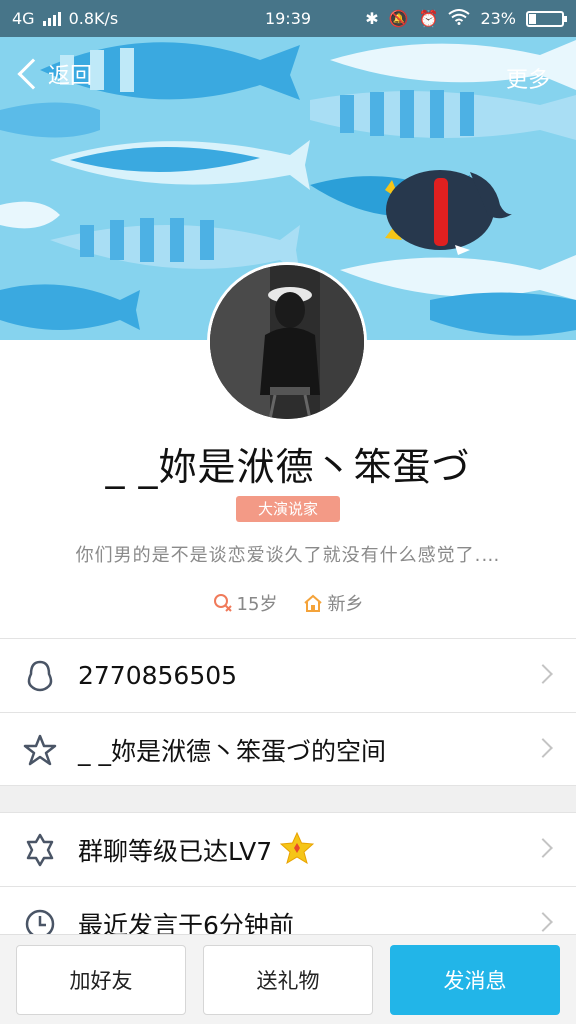 Image resolution: width=576 pixels, height=1024 pixels. Describe the element at coordinates (288, 603) in the screenshot. I see `profile-meta: 15岁 新乡` at that location.